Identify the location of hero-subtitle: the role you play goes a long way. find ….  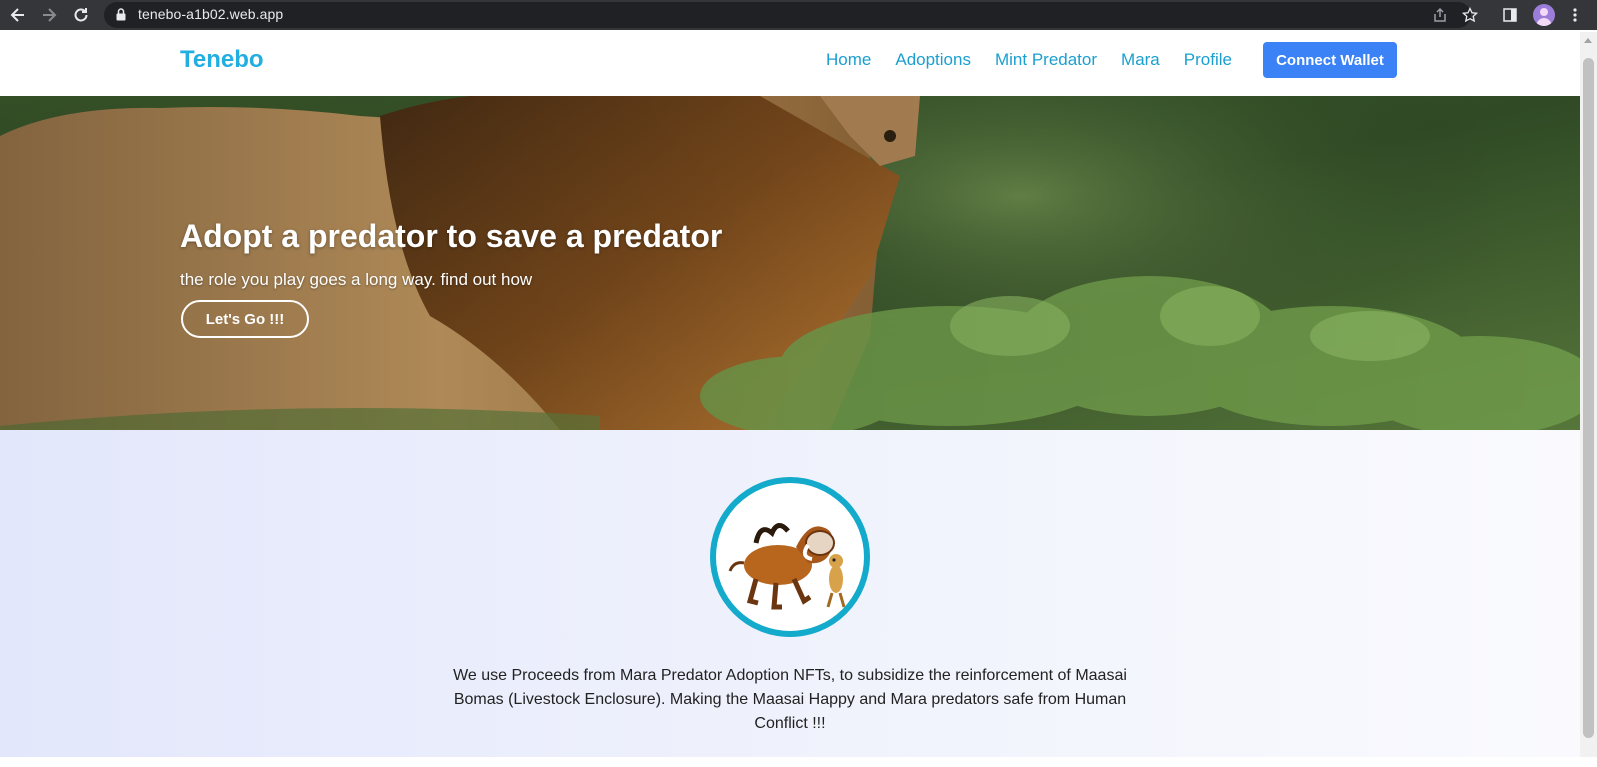
(356, 279).